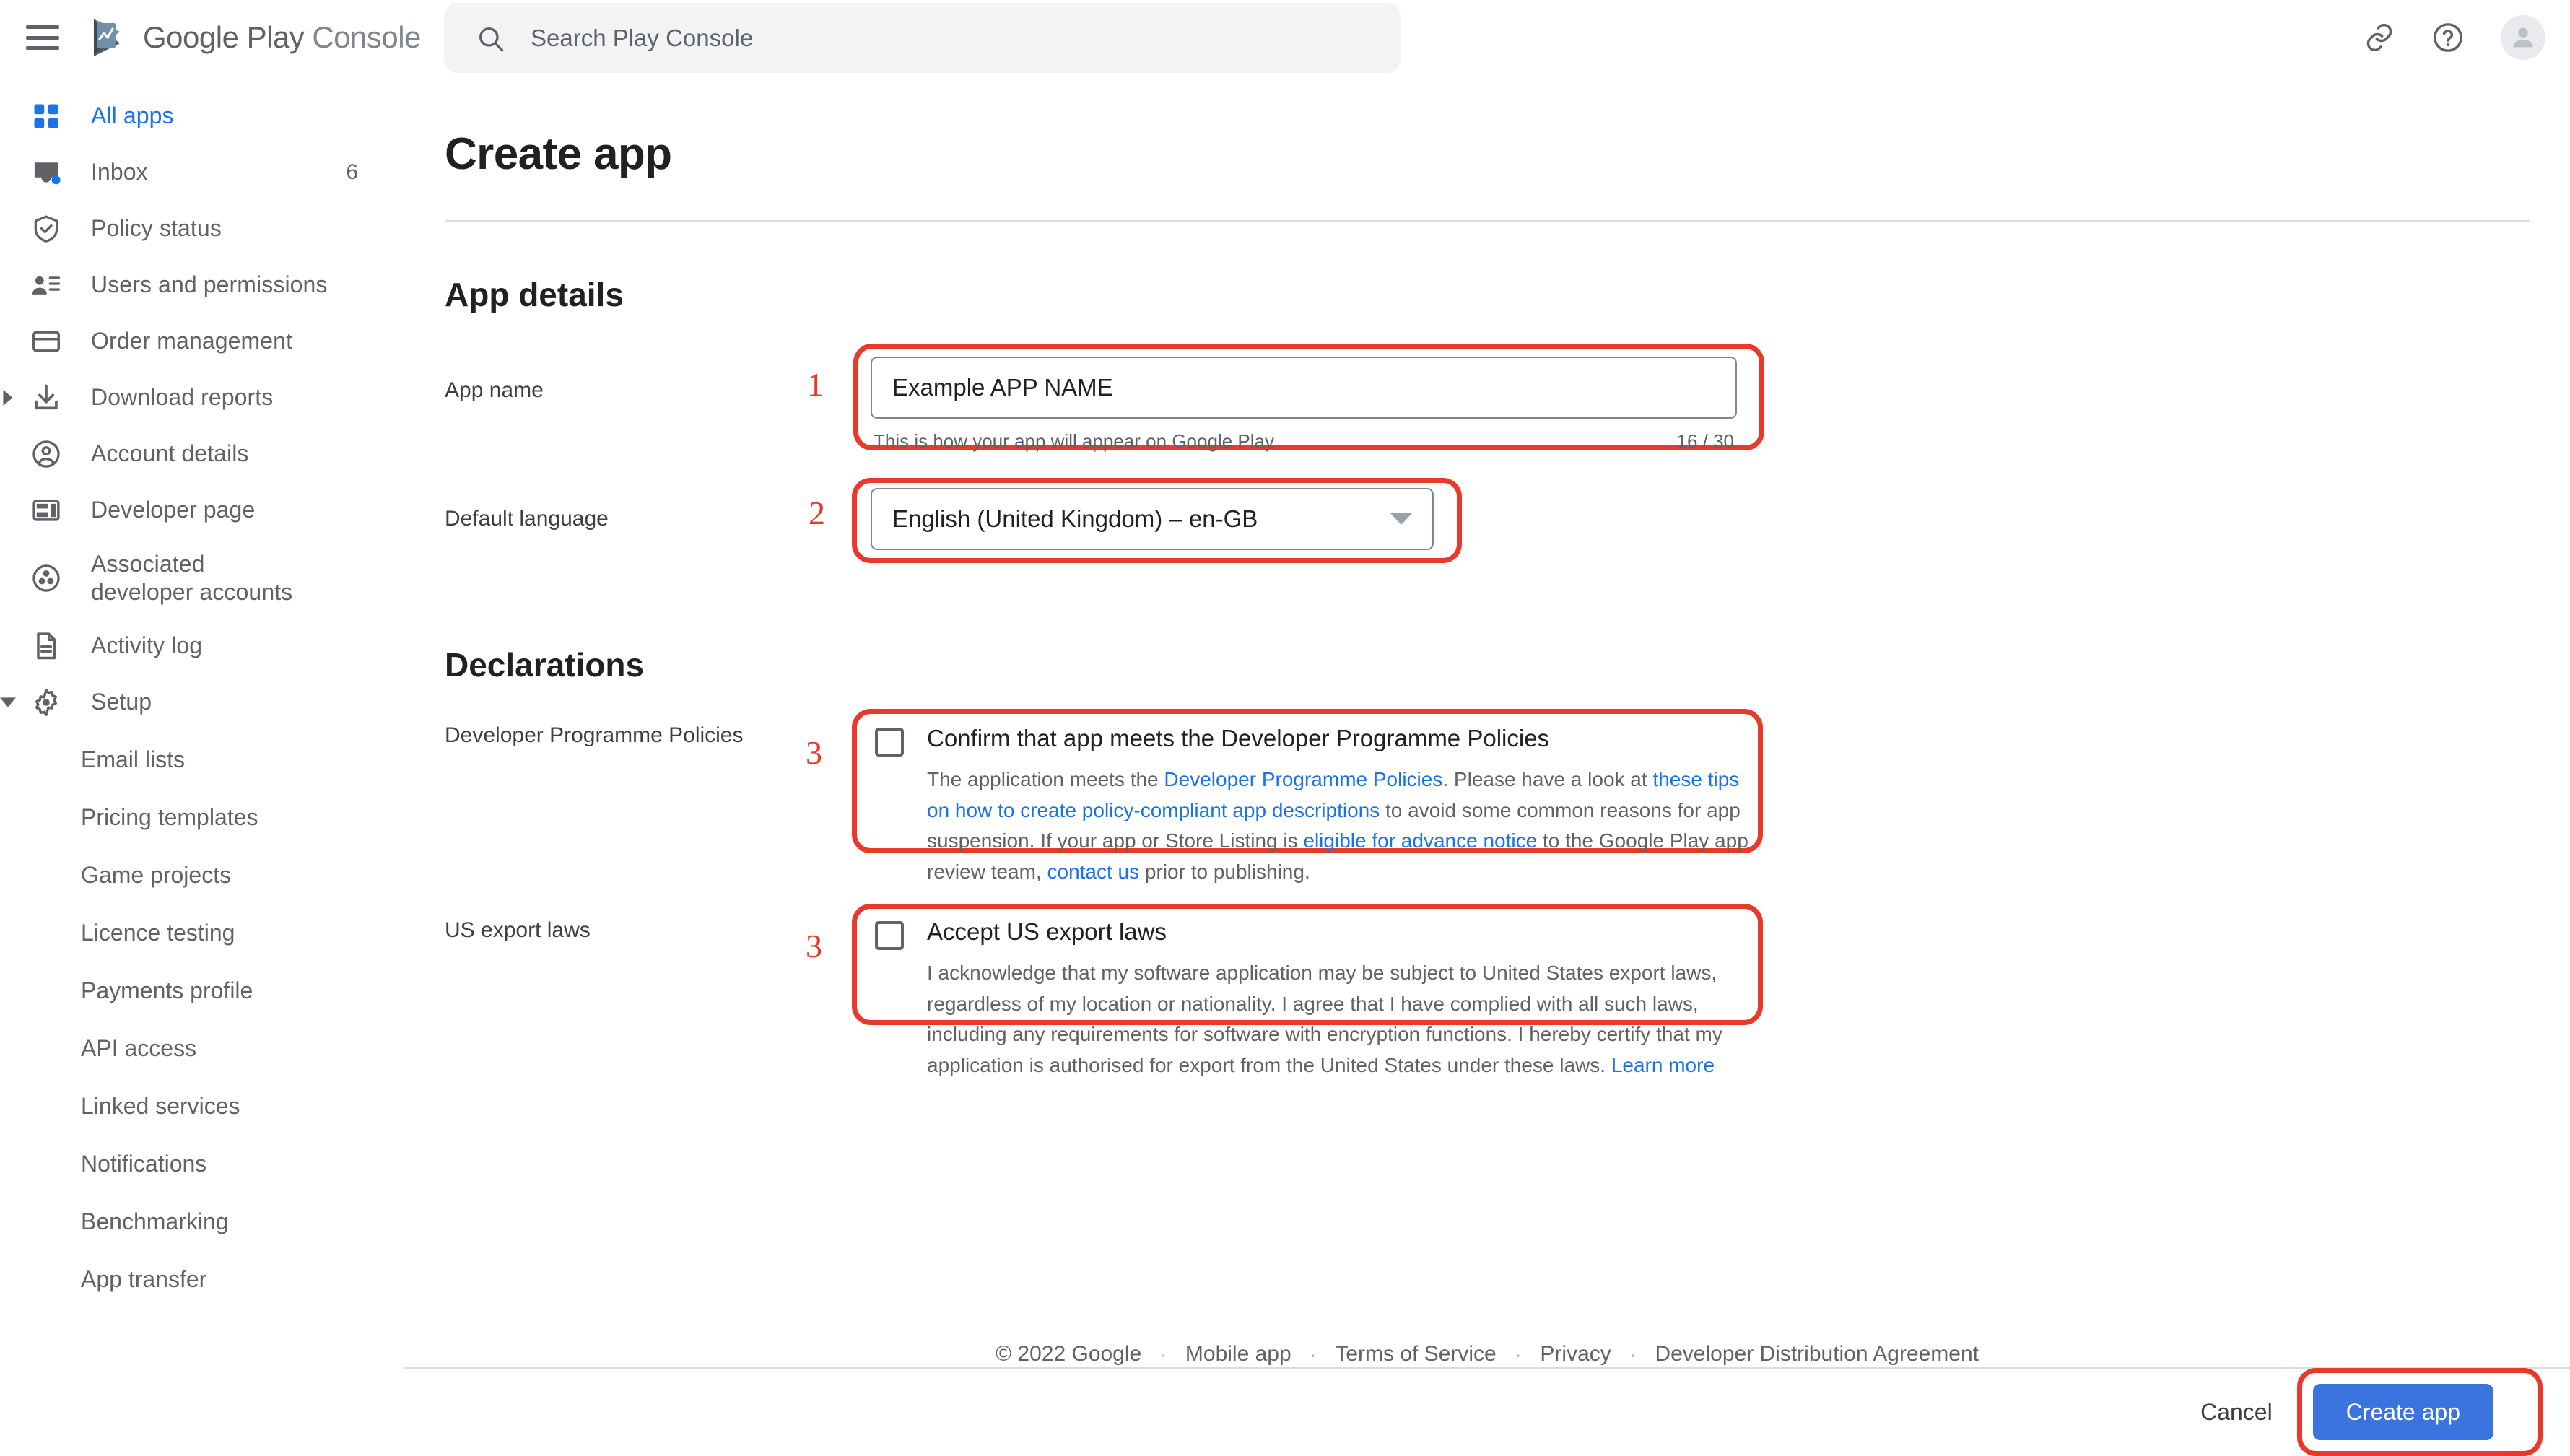 The width and height of the screenshot is (2570, 1456). What do you see at coordinates (46, 398) in the screenshot?
I see `download-icon` at bounding box center [46, 398].